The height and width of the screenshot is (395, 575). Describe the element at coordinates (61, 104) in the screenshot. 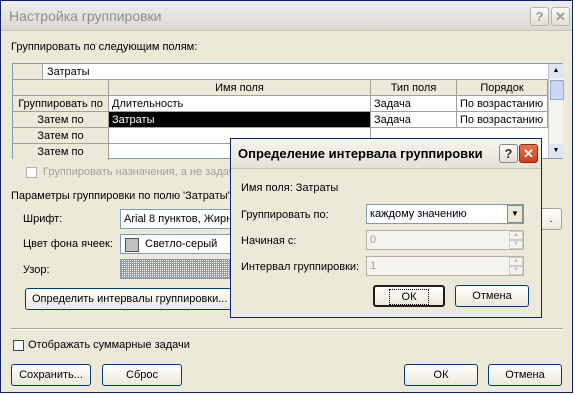

I see `row-header-group-by: Группировать по` at that location.